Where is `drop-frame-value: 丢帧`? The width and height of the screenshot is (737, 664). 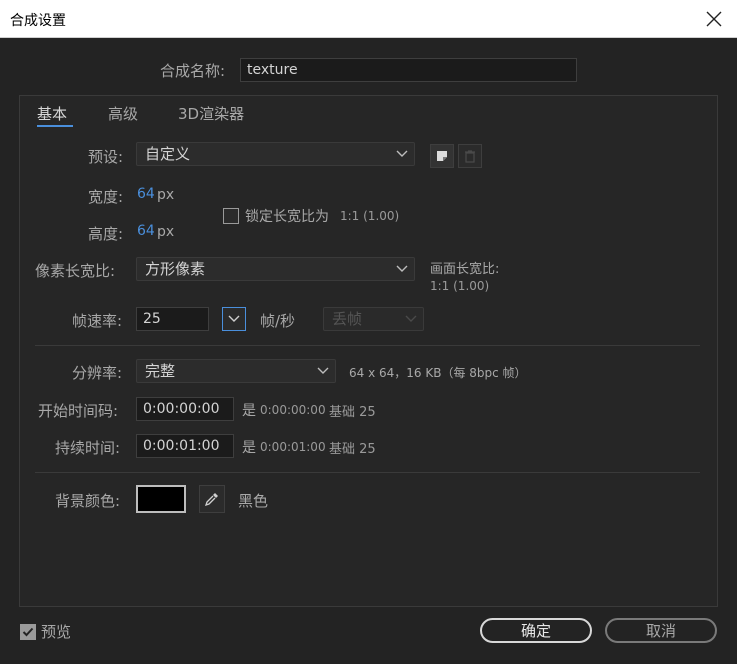
drop-frame-value: 丢帧 is located at coordinates (347, 319).